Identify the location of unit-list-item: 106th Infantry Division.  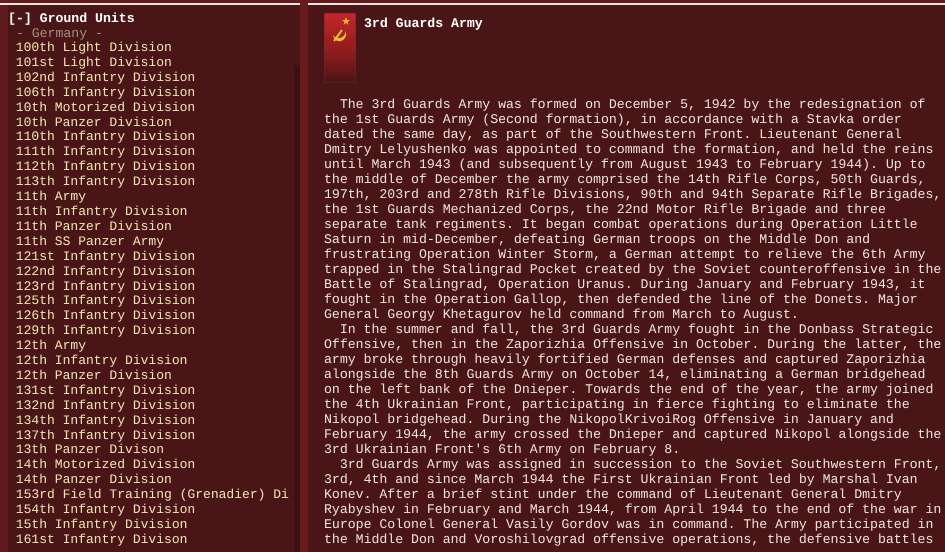
(102, 93).